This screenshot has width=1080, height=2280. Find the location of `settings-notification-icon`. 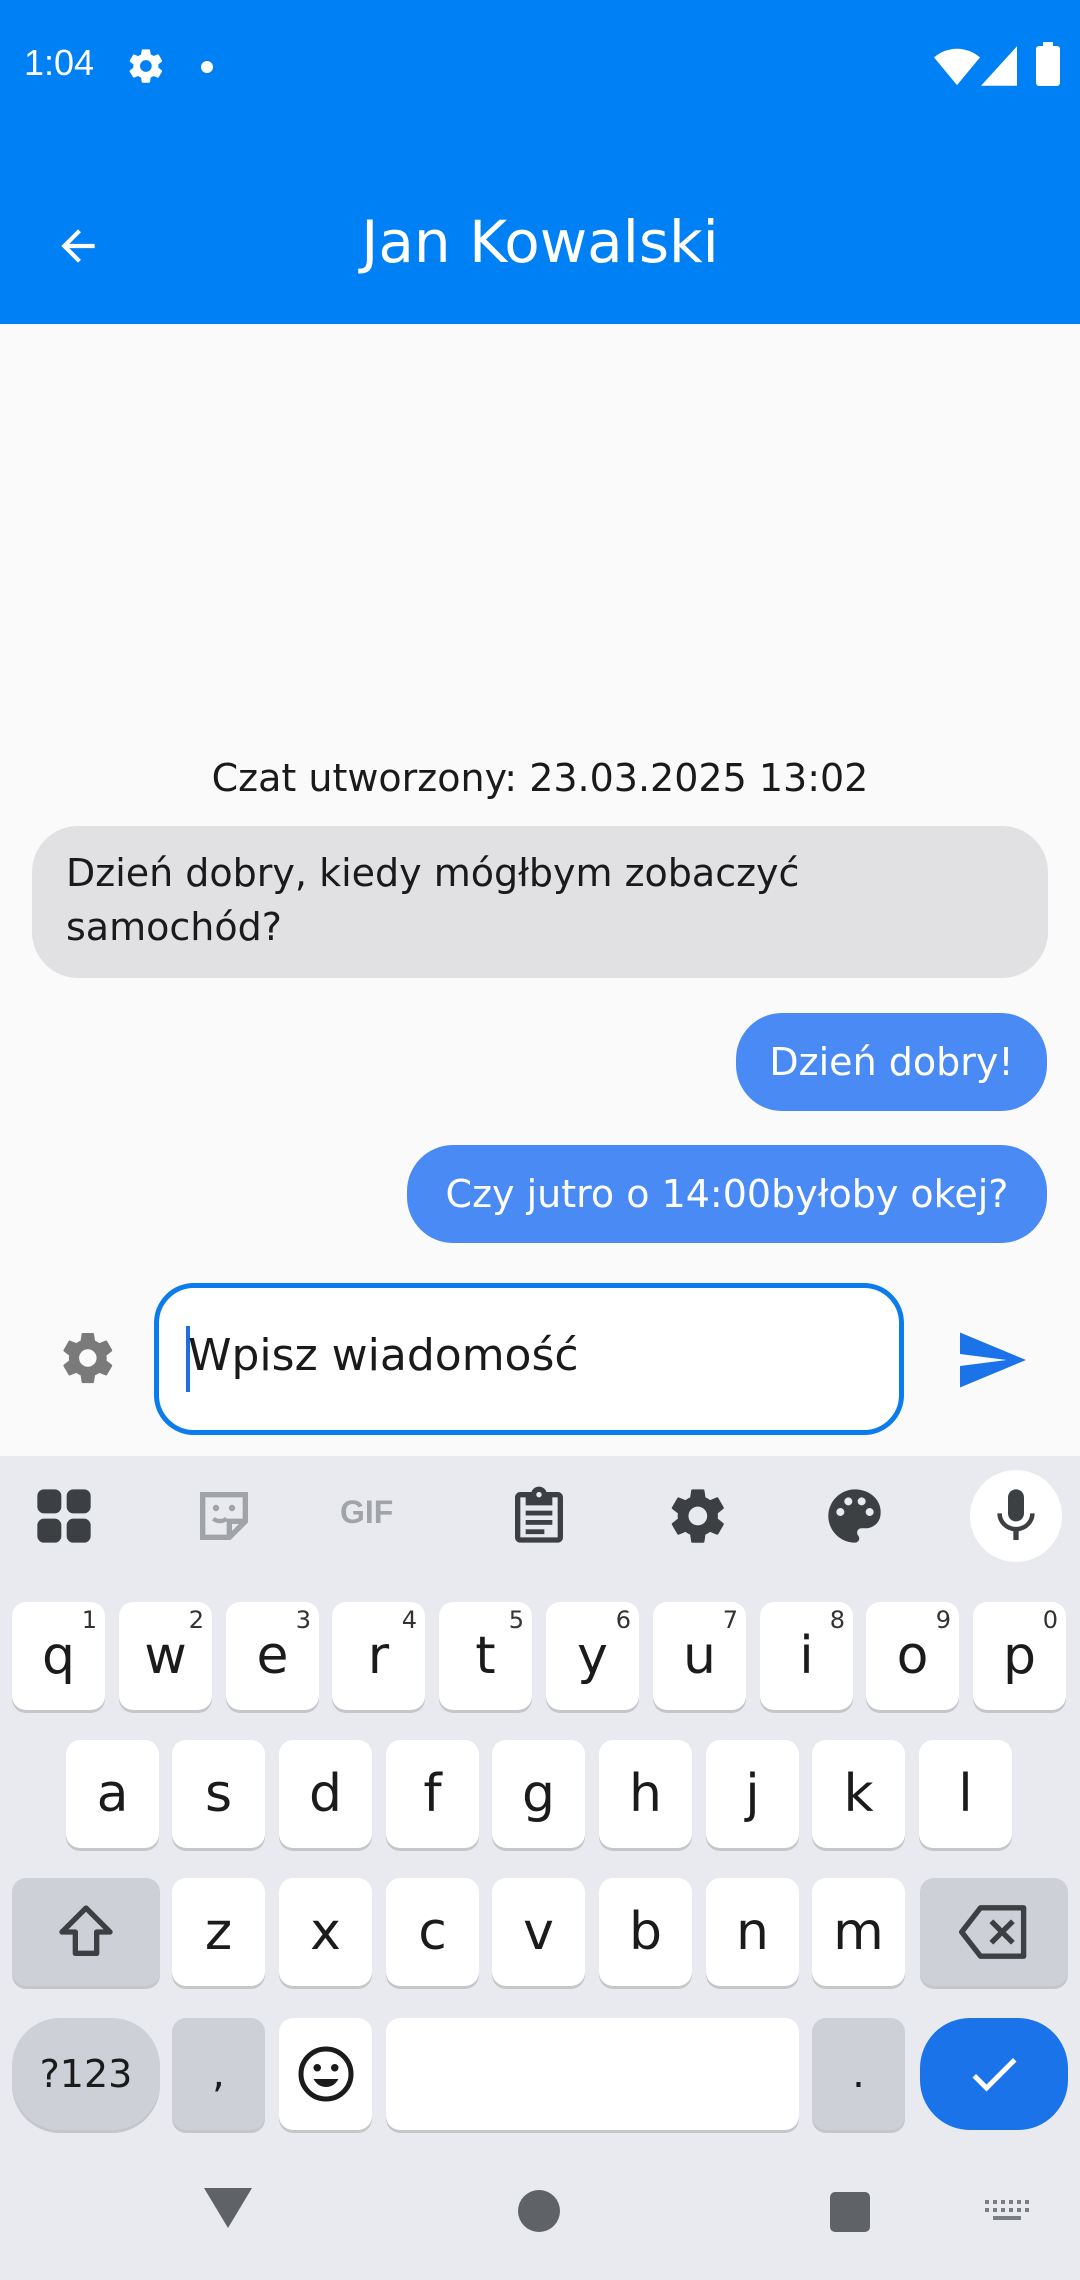

settings-notification-icon is located at coordinates (146, 66).